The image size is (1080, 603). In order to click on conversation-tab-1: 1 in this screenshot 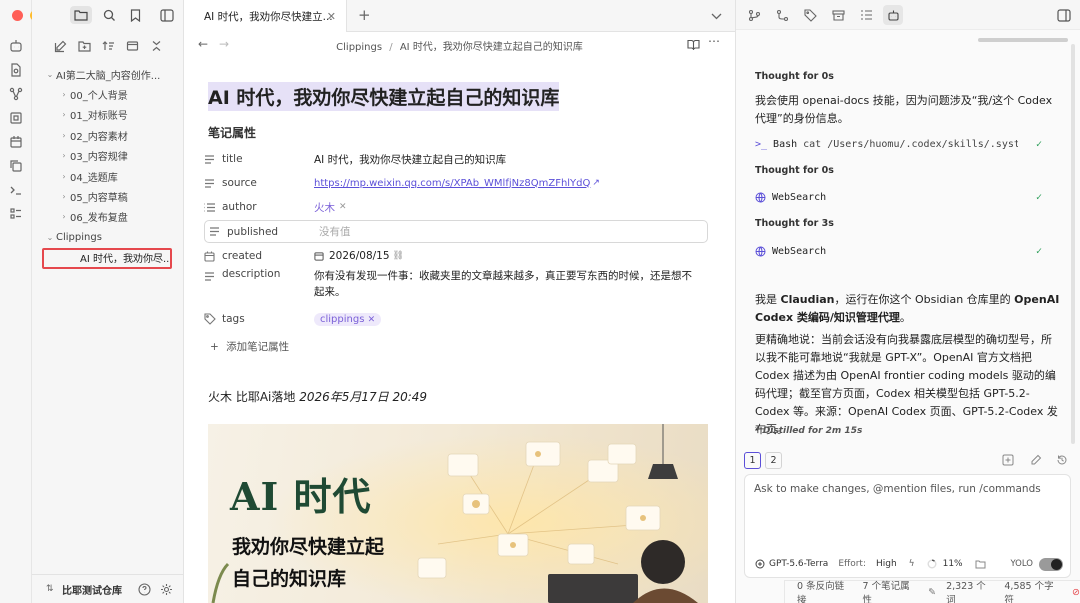, I will do `click(752, 460)`.